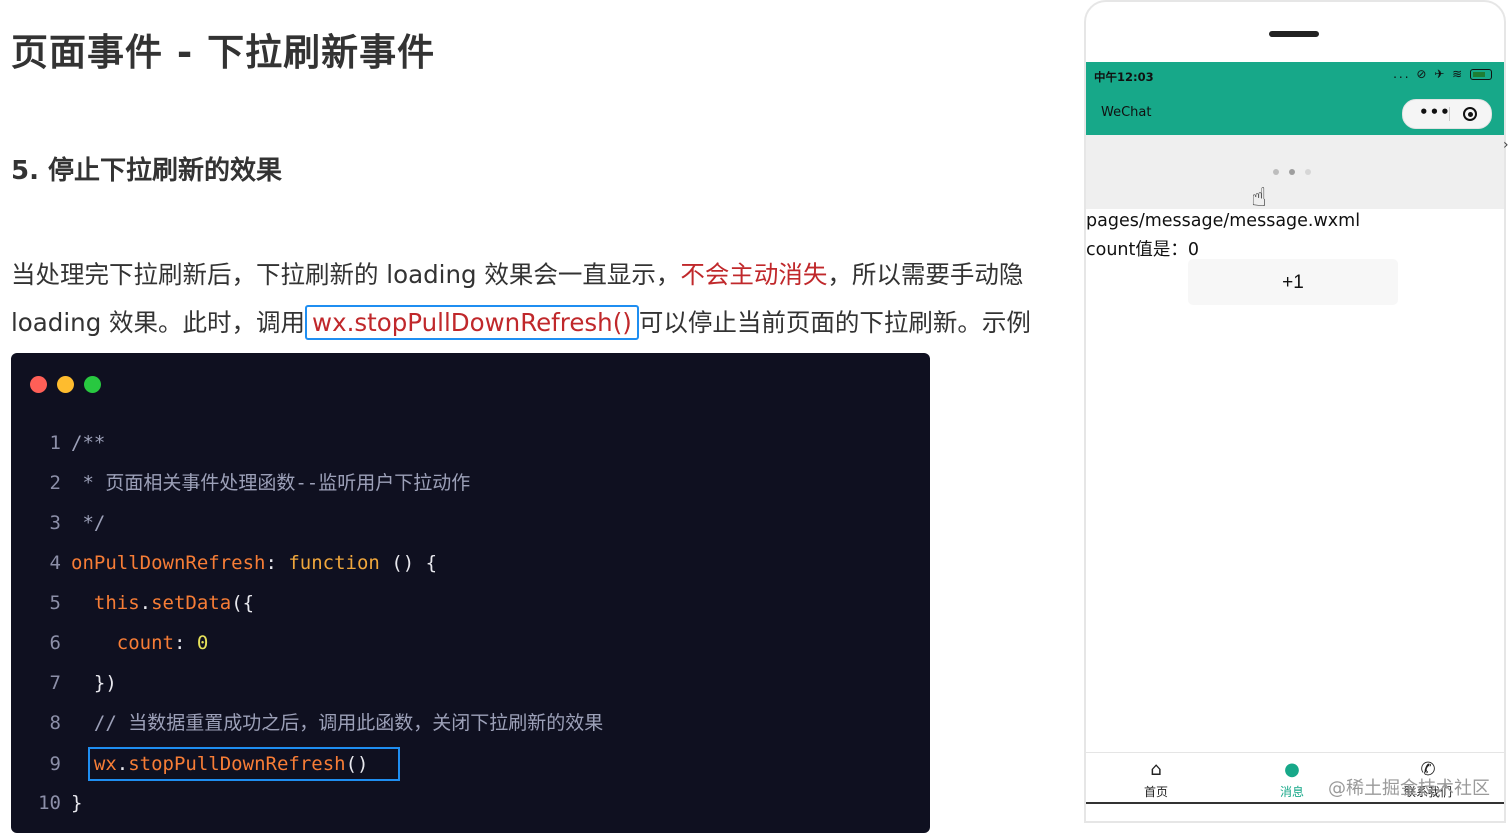  I want to click on tab-home: ⌂ 首页, so click(1156, 779).